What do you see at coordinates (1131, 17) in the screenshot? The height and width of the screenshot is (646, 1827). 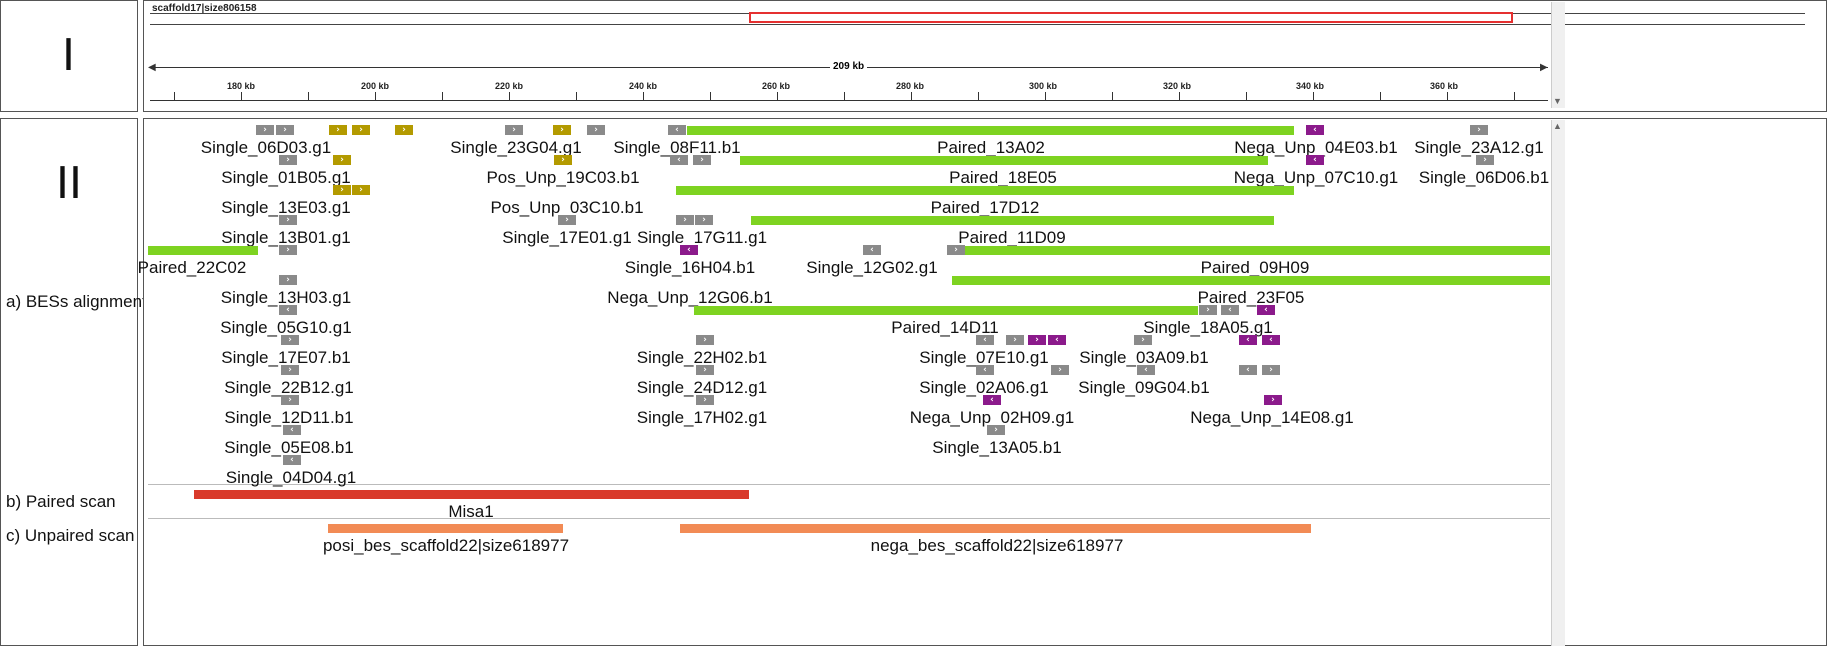 I see `region-of-interest-box` at bounding box center [1131, 17].